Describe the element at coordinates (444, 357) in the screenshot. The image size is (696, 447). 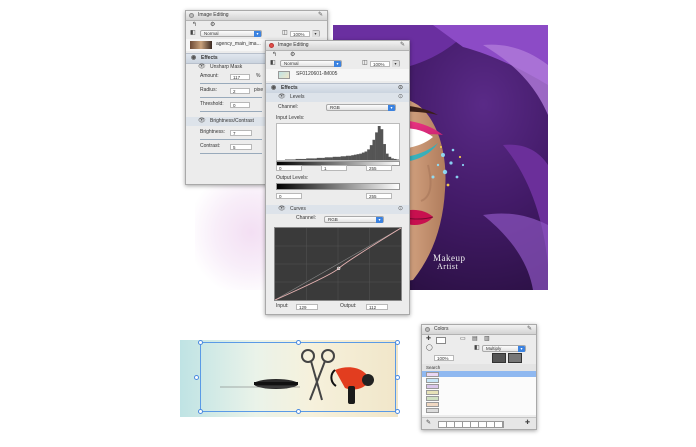
I see `colors-opacity-field: 100%` at that location.